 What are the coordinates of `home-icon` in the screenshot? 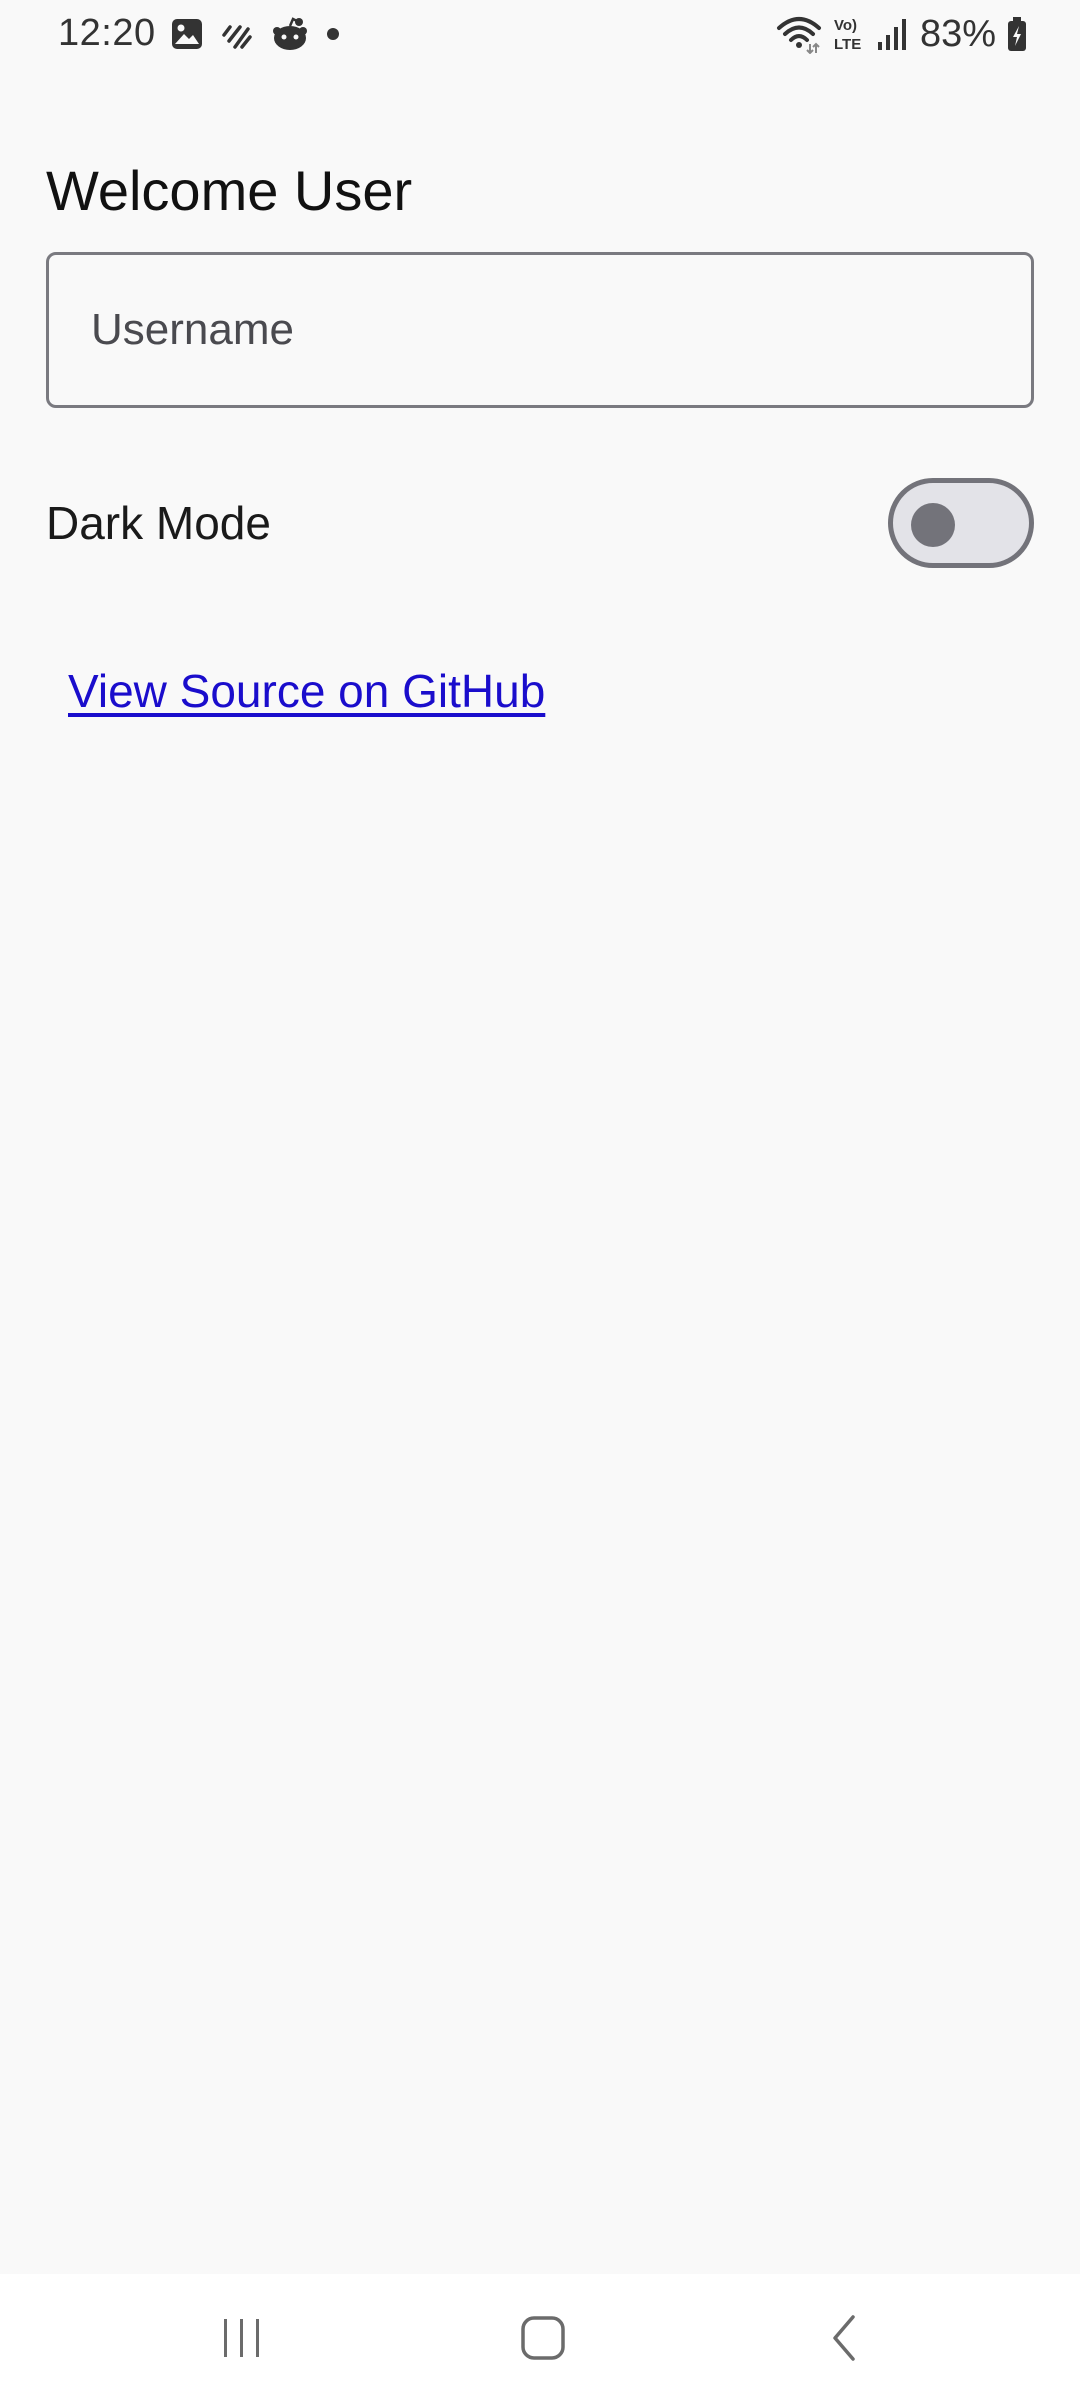 It's located at (543, 2340).